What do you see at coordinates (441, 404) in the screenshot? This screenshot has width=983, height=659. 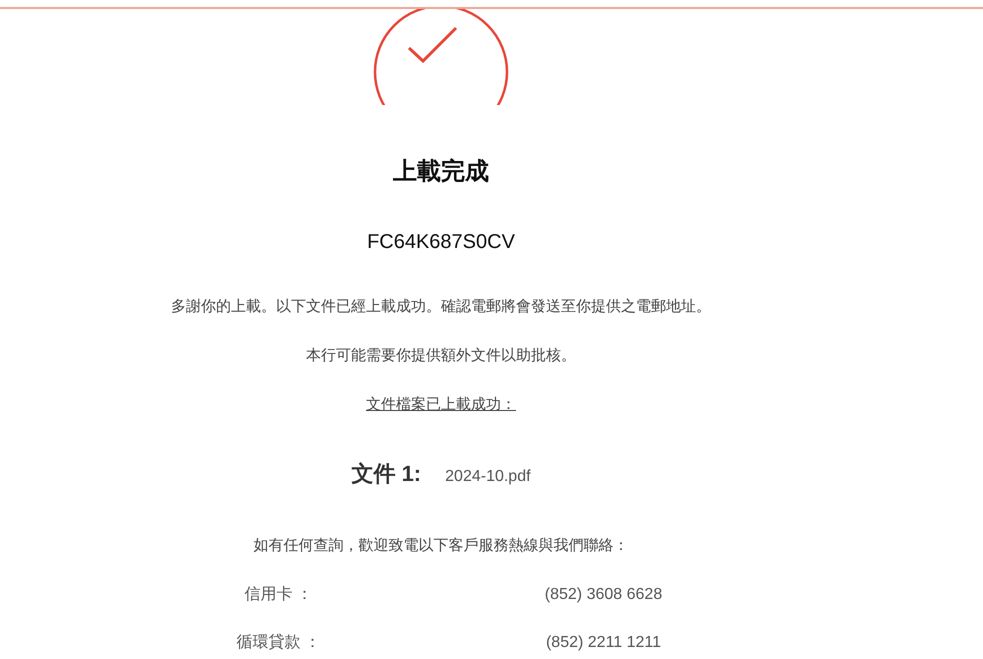 I see `uploaded-heading: 文件檔案已上載成功：` at bounding box center [441, 404].